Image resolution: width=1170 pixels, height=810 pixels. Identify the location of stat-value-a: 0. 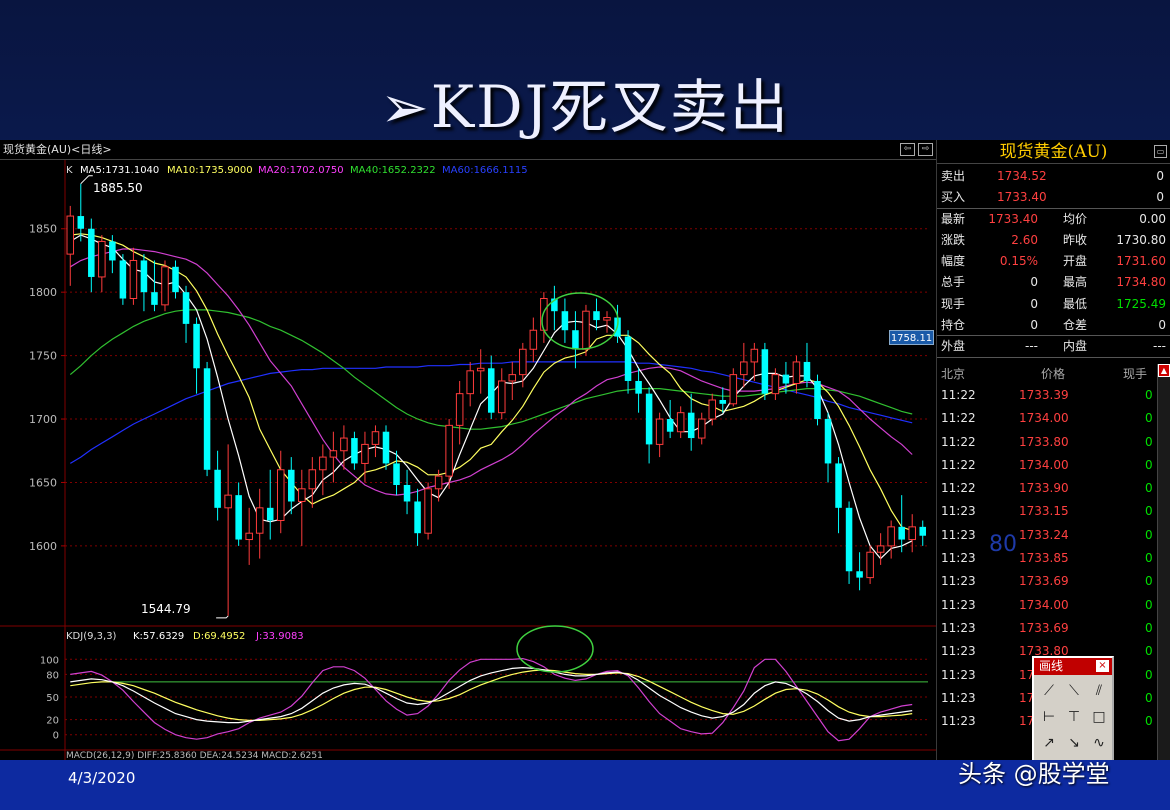
(1034, 282).